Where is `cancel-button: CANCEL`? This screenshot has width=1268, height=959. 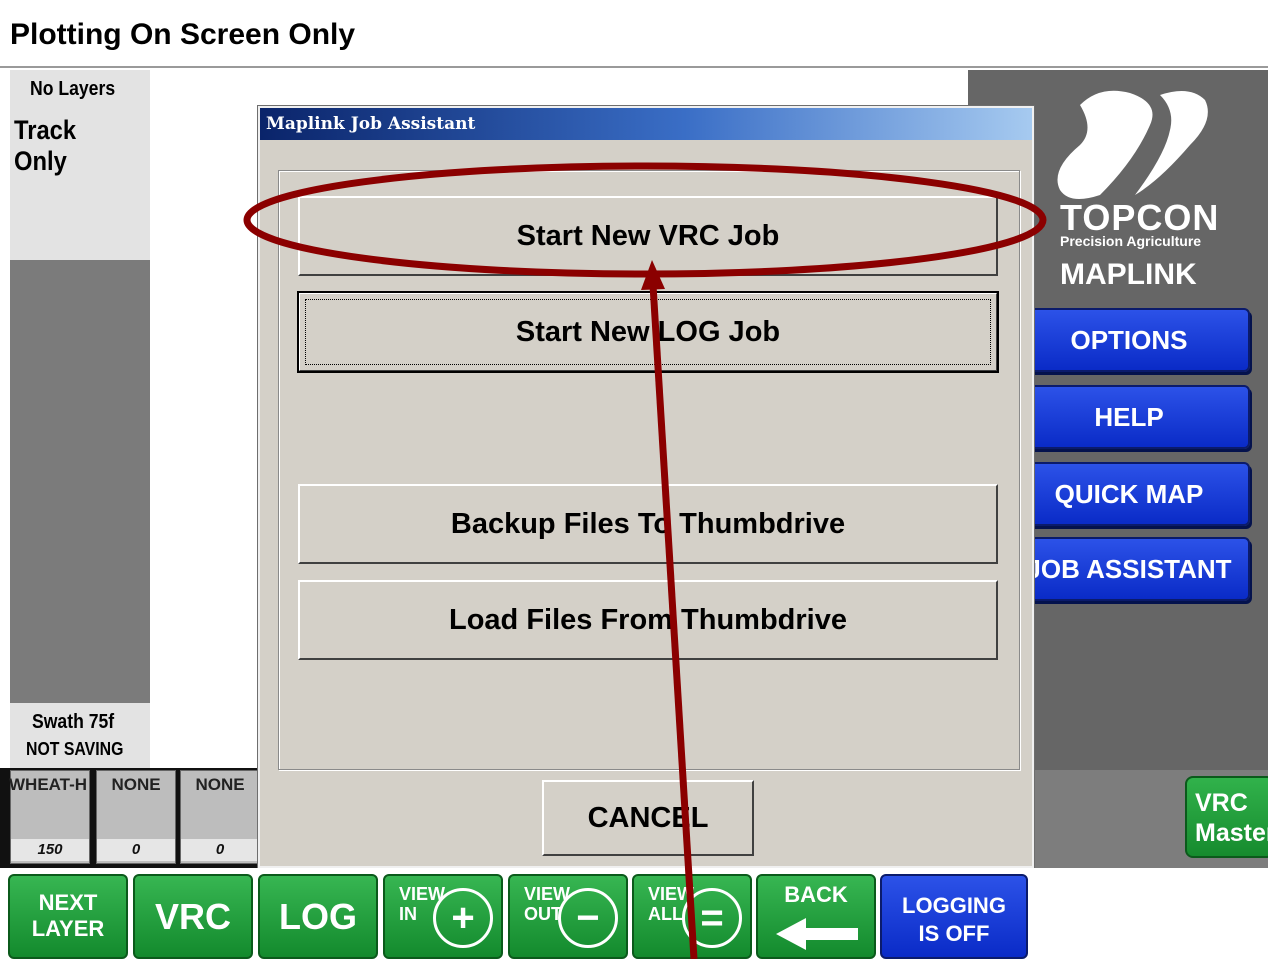
cancel-button: CANCEL is located at coordinates (648, 818).